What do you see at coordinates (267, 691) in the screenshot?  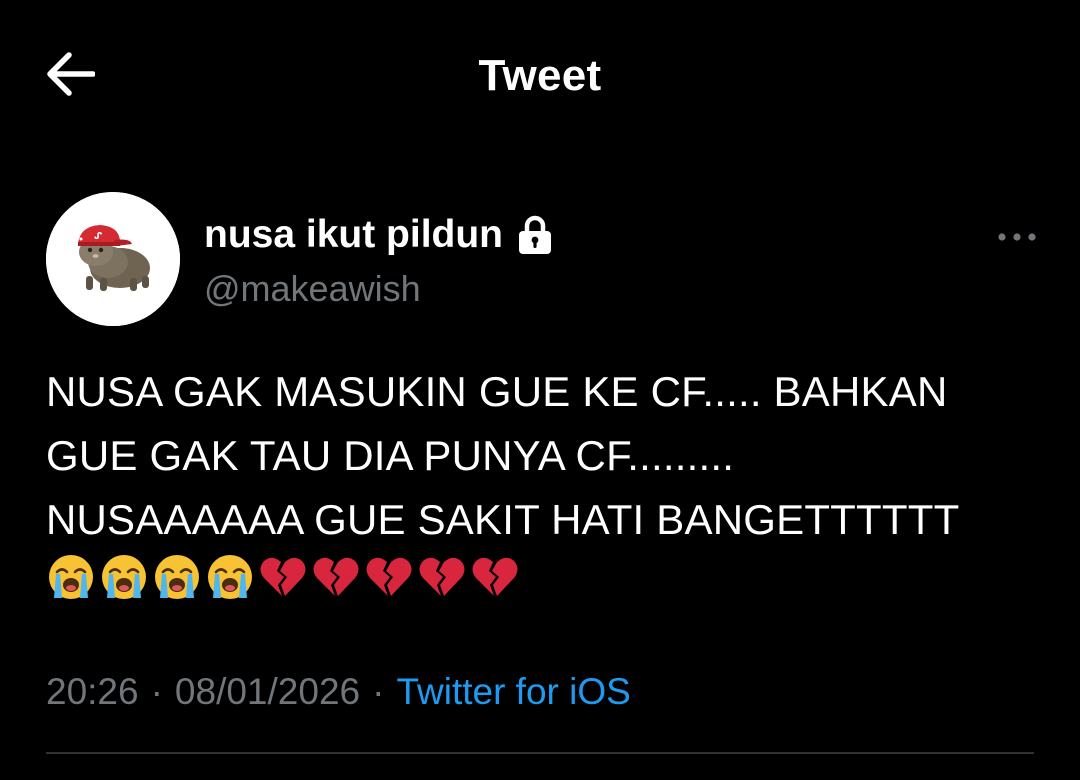 I see `tweet-date: 08/01/2026` at bounding box center [267, 691].